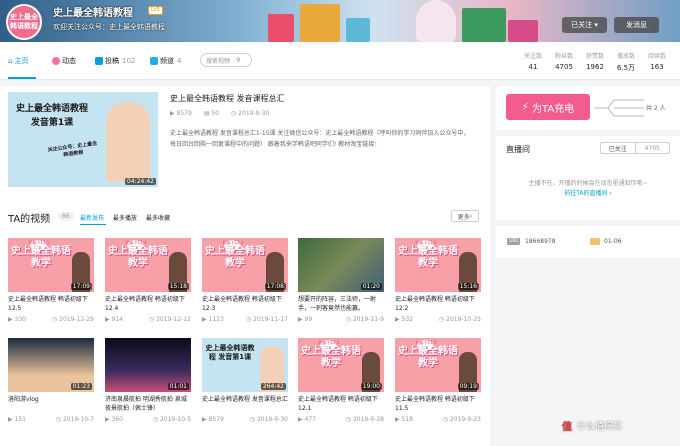  Describe the element at coordinates (438, 304) in the screenshot. I see `video-title: 史上最全韩语教程 韩语初级下12.2` at that location.